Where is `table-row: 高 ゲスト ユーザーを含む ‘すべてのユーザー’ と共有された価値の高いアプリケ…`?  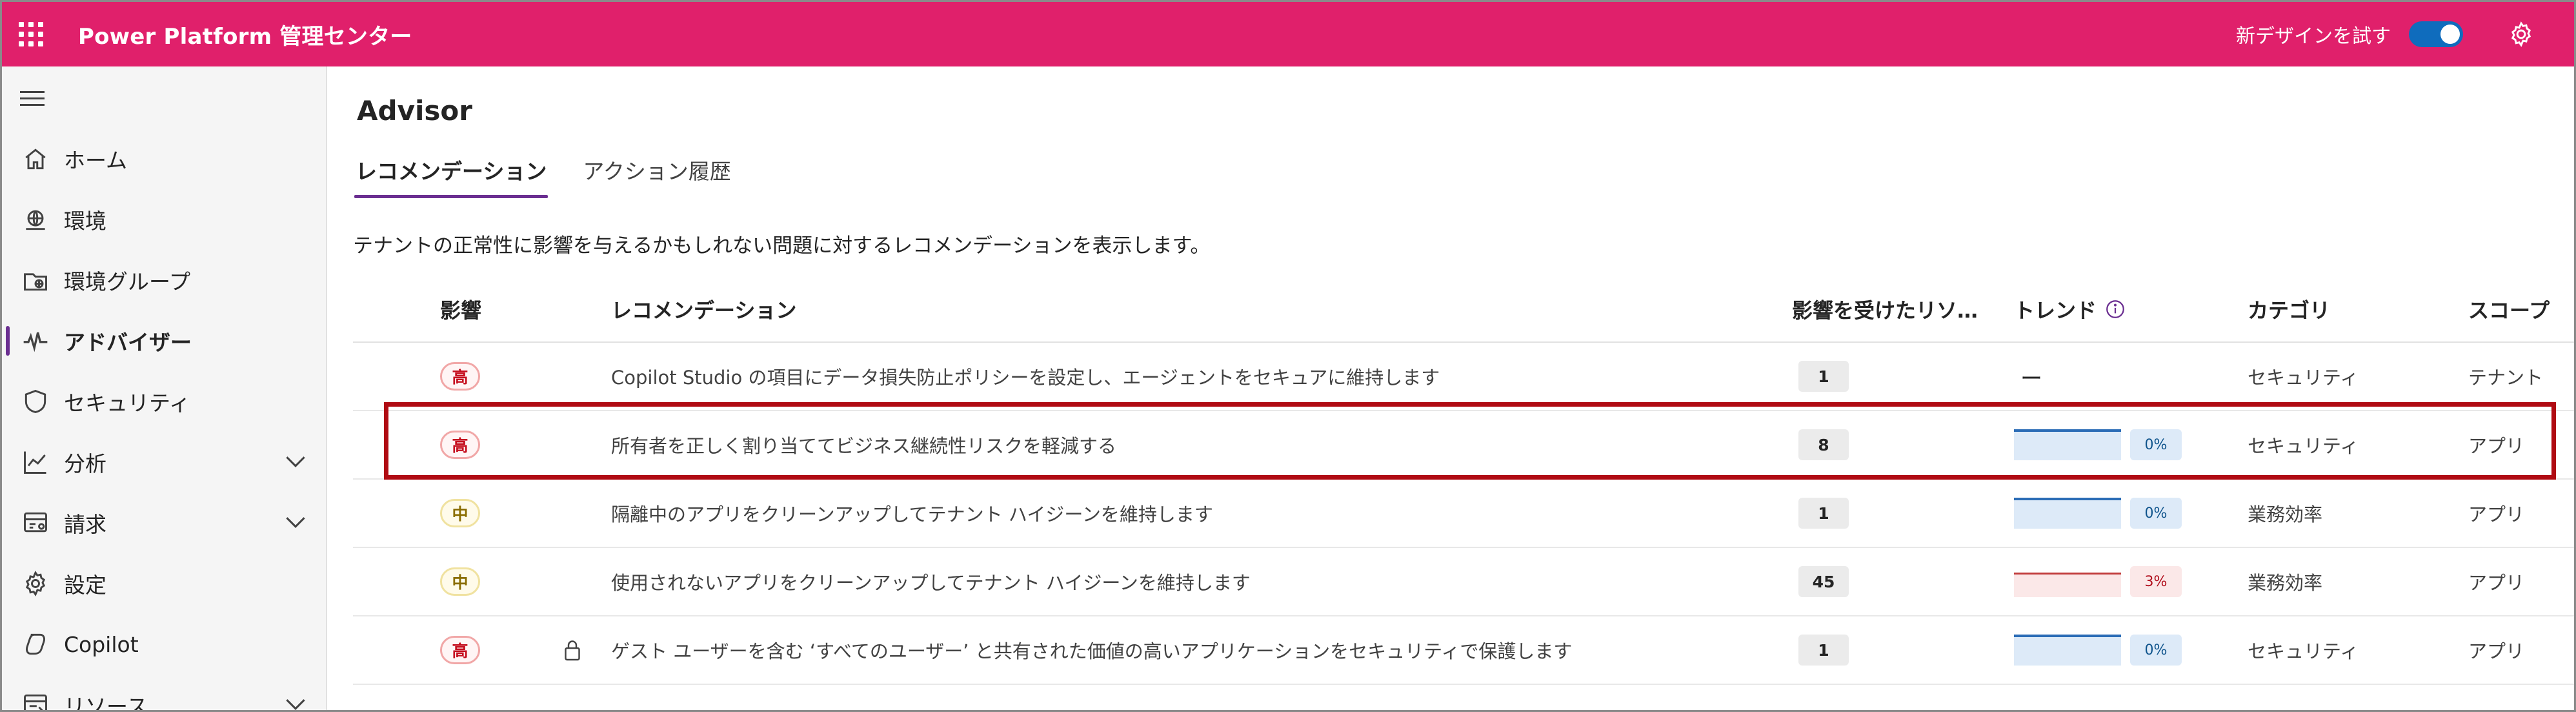 table-row: 高 ゲスト ユーザーを含む ‘すべてのユーザー’ と共有された価値の高いアプリケ… is located at coordinates (1464, 650).